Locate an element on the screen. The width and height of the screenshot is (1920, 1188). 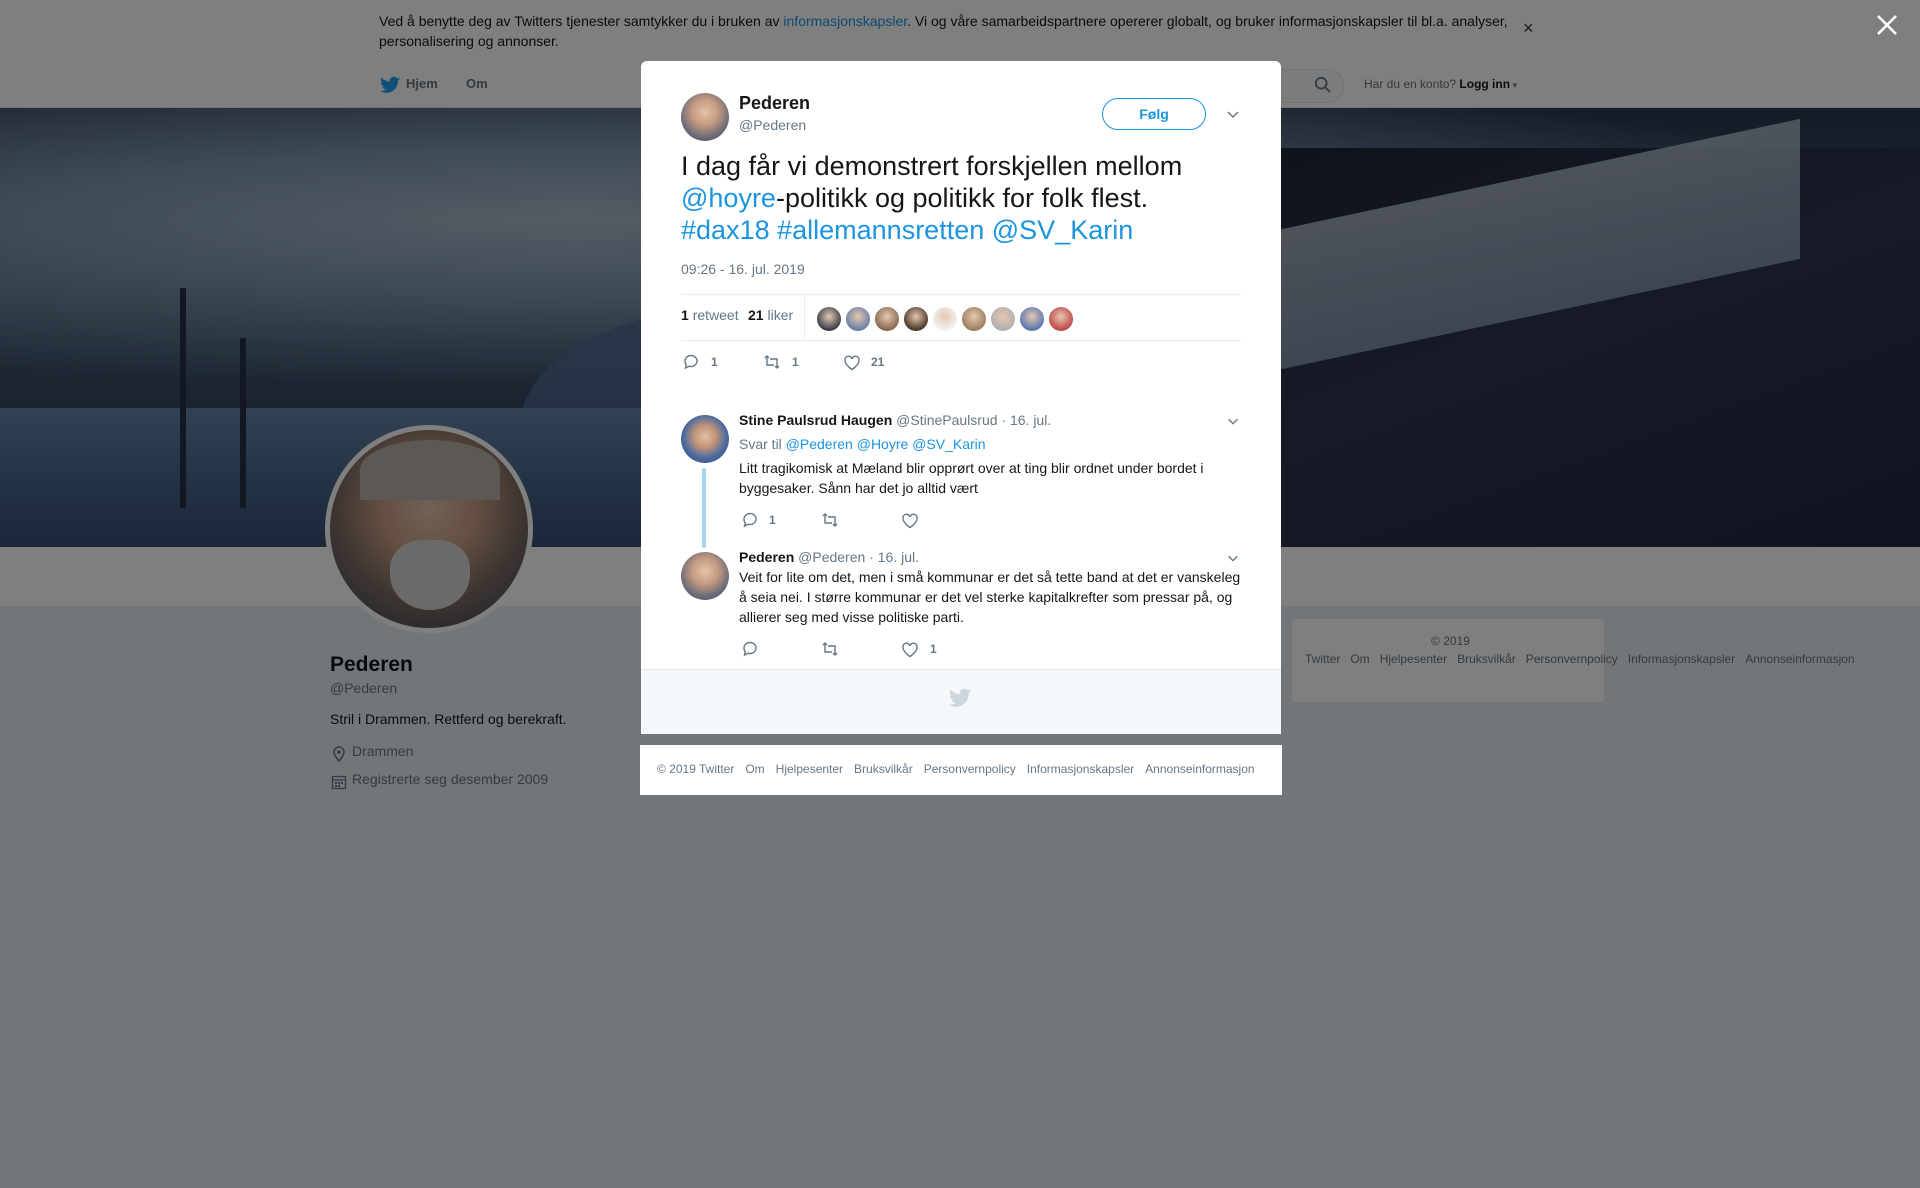
tweet-timestamp: 09:26 - 16. jul. 2019 is located at coordinates (743, 269).